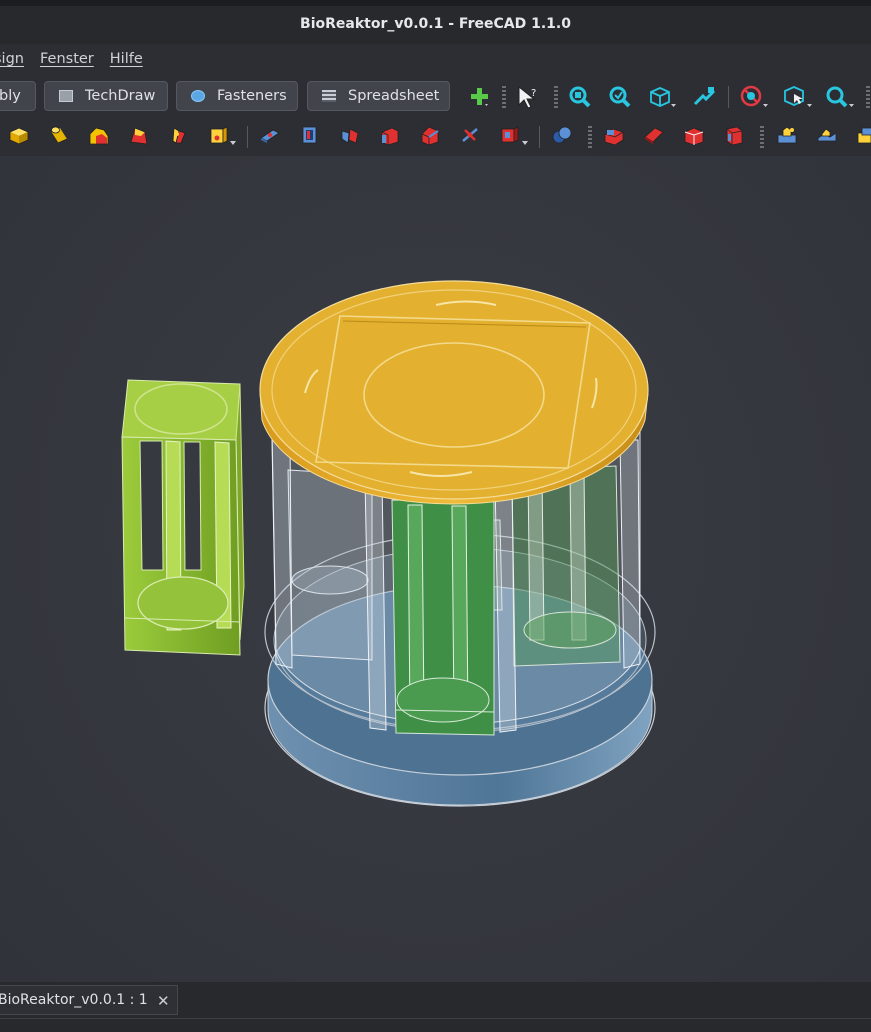 This screenshot has height=1032, width=871. What do you see at coordinates (430, 135) in the screenshot?
I see `part-chamfer-icon` at bounding box center [430, 135].